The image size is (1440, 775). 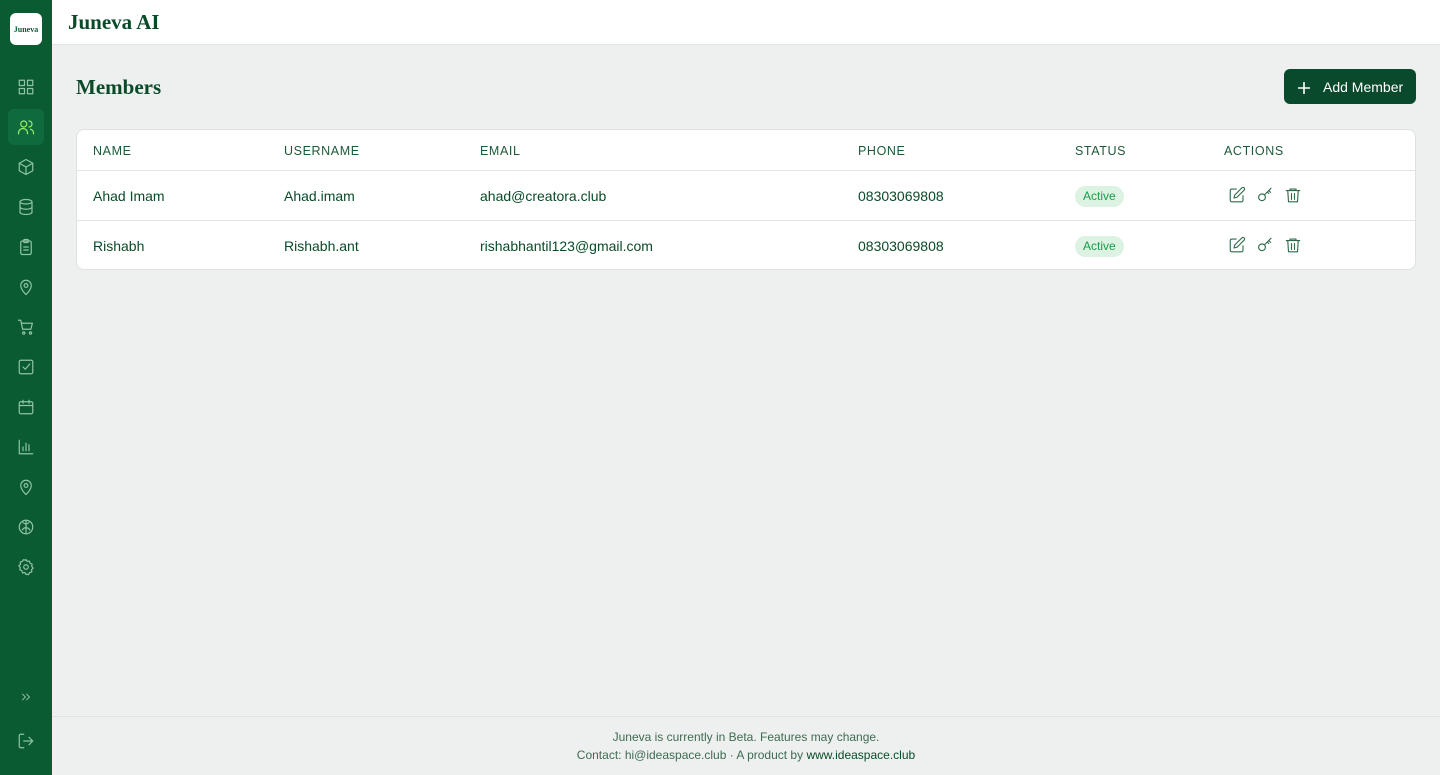 I want to click on users-icon, so click(x=26, y=127).